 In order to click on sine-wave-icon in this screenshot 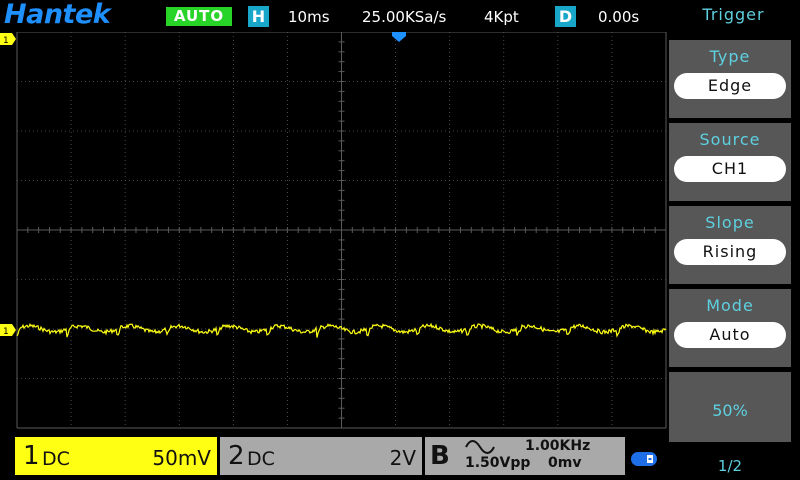, I will do `click(480, 447)`.